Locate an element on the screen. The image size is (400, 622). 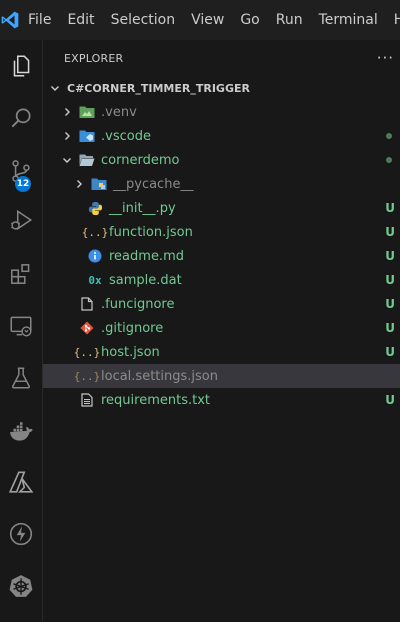
tree-item-label: cornerdemo is located at coordinates (140, 160).